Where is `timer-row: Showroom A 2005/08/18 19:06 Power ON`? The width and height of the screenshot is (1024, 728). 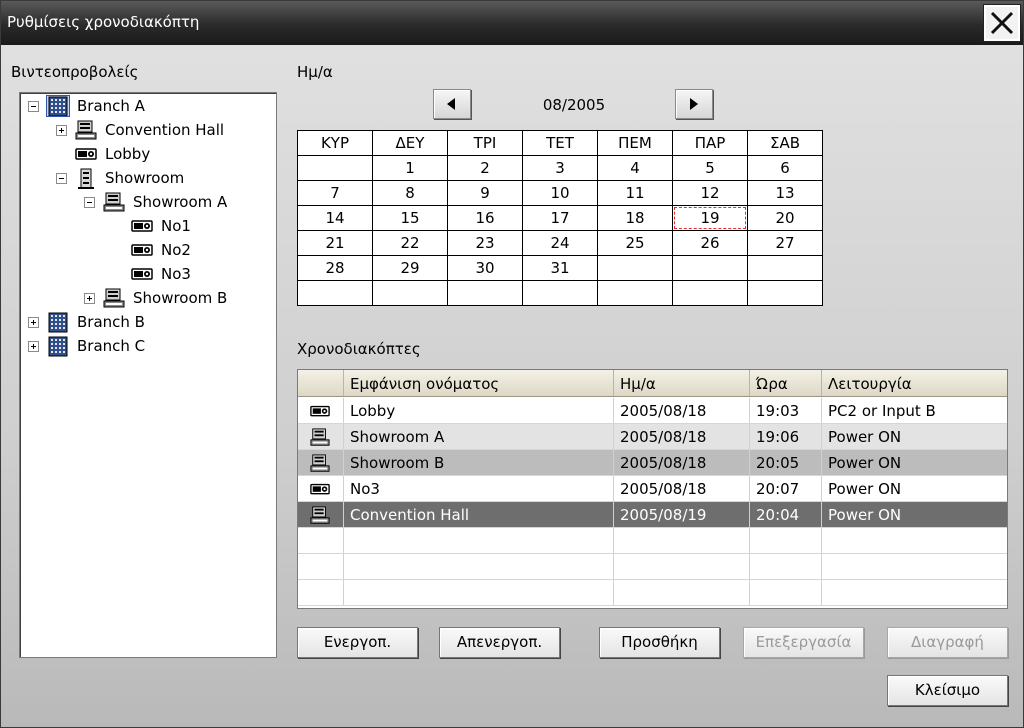 timer-row: Showroom A 2005/08/18 19:06 Power ON is located at coordinates (652, 437).